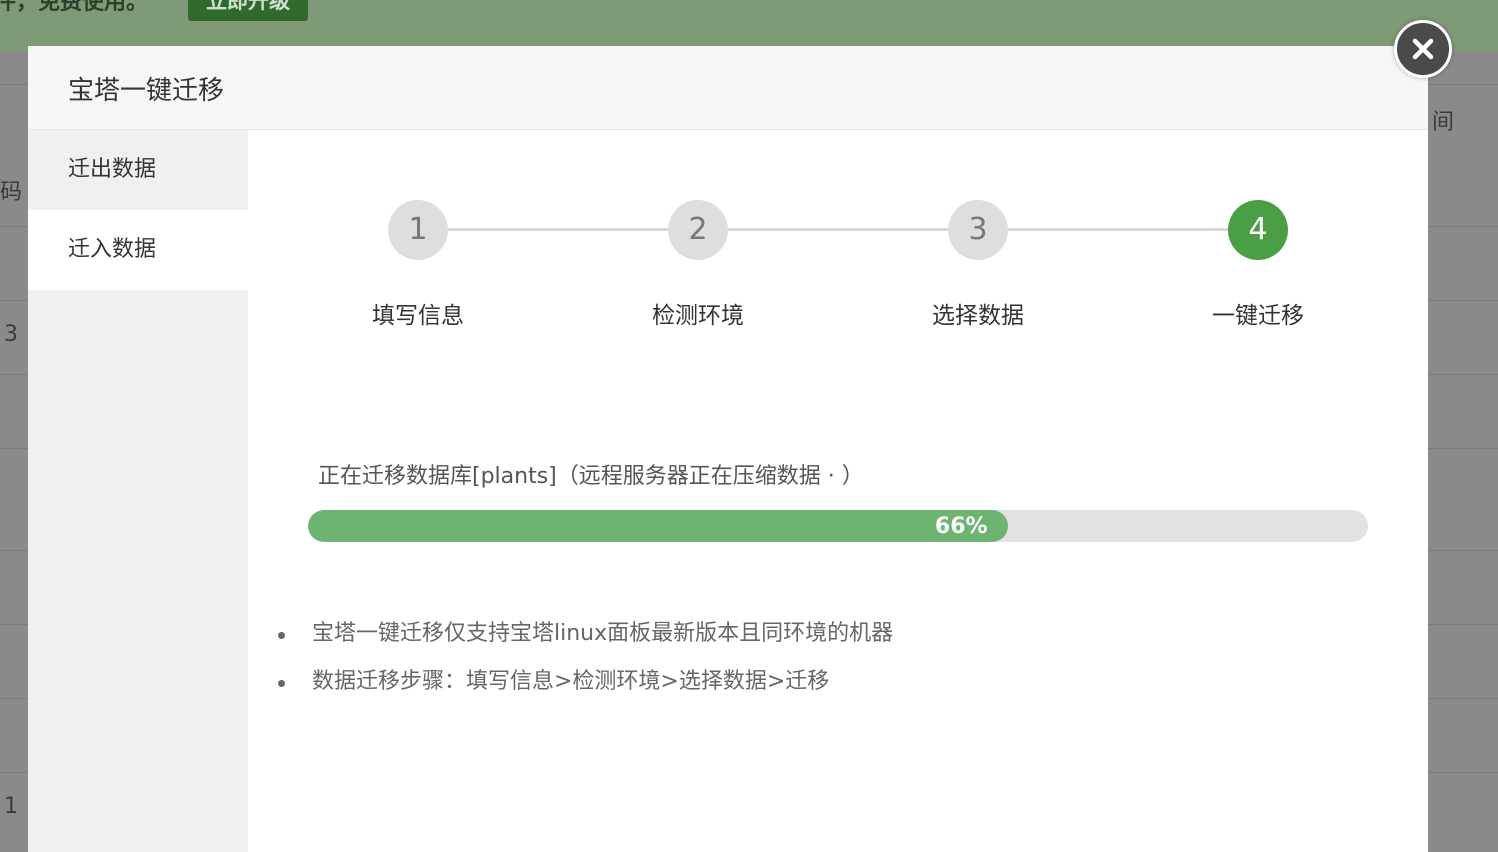  What do you see at coordinates (749, 26) in the screenshot?
I see `background-top-banner: 件，免费使用。 立即升级` at bounding box center [749, 26].